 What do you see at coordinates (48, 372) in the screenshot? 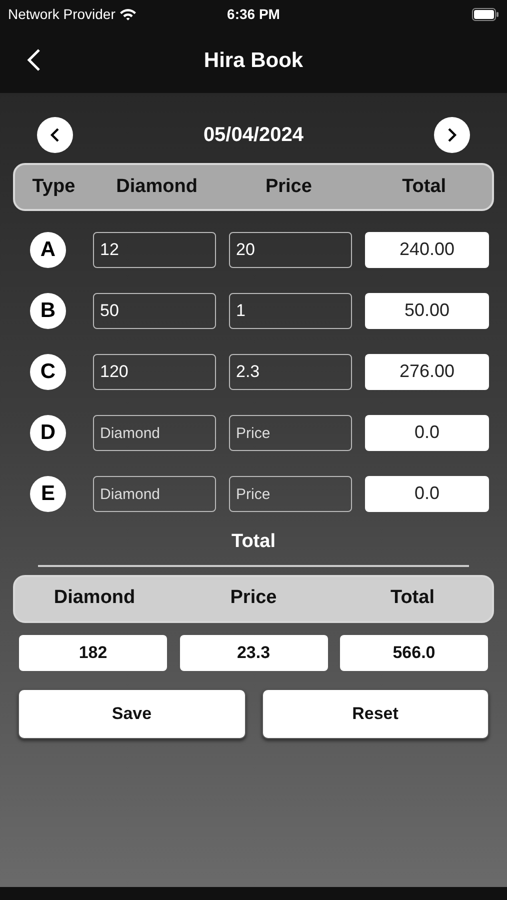
I see `type-letter: C` at bounding box center [48, 372].